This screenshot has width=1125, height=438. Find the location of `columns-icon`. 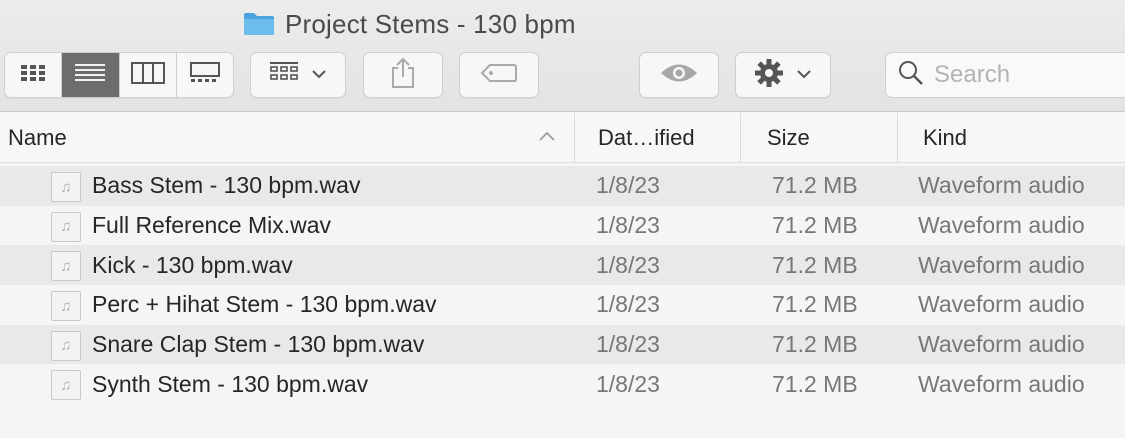

columns-icon is located at coordinates (147, 75).